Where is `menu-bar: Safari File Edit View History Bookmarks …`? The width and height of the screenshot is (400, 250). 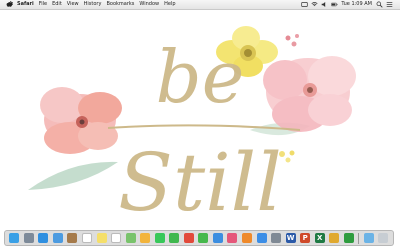 menu-bar: Safari File Edit View History Bookmarks … is located at coordinates (200, 5).